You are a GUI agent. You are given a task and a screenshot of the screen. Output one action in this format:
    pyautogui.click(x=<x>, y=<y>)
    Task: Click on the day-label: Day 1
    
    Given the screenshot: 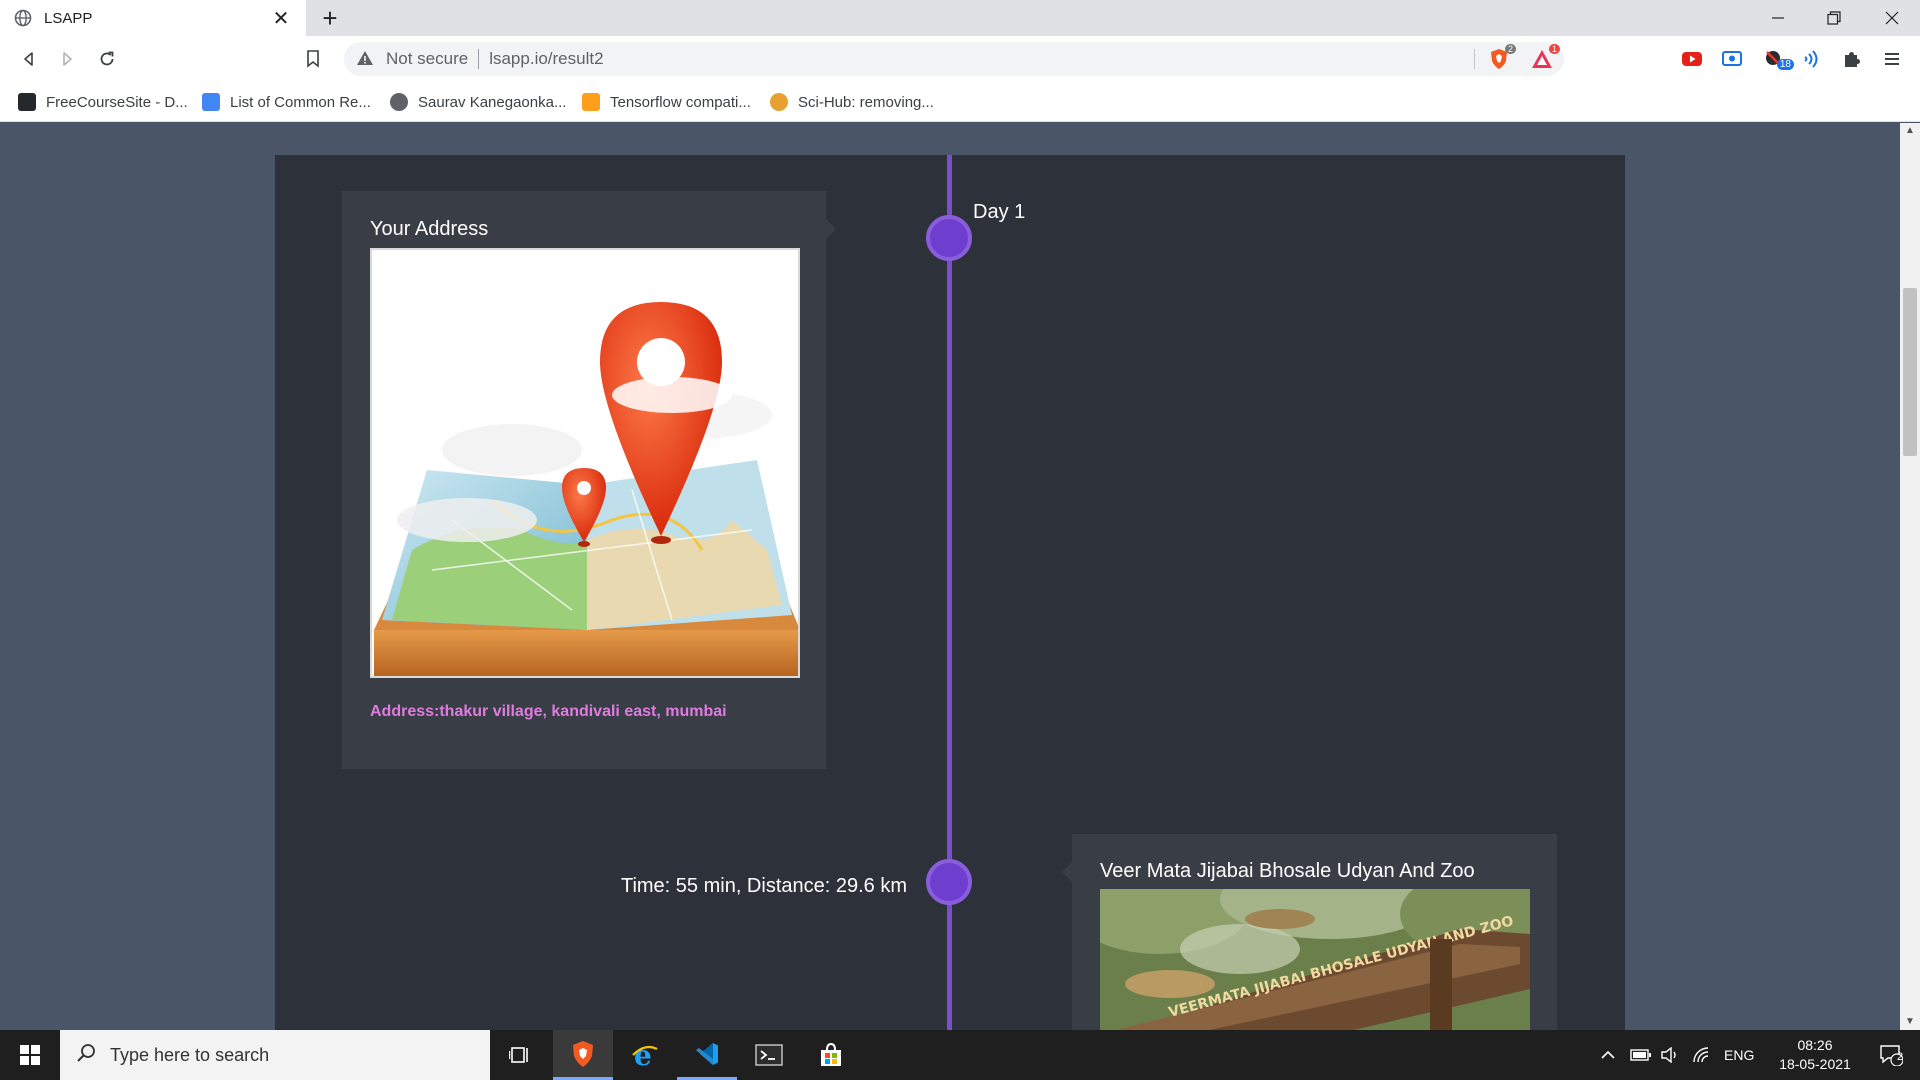 What is the action you would take?
    pyautogui.click(x=999, y=212)
    